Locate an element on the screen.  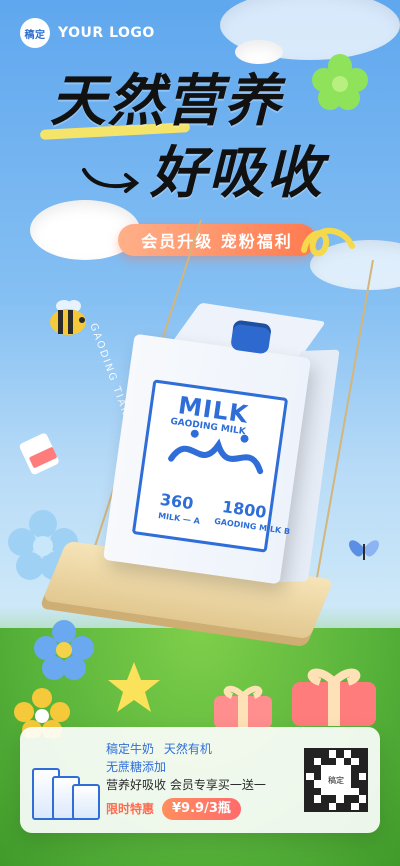
product-feature-2: 无蔗糖添加 is located at coordinates (136, 767).